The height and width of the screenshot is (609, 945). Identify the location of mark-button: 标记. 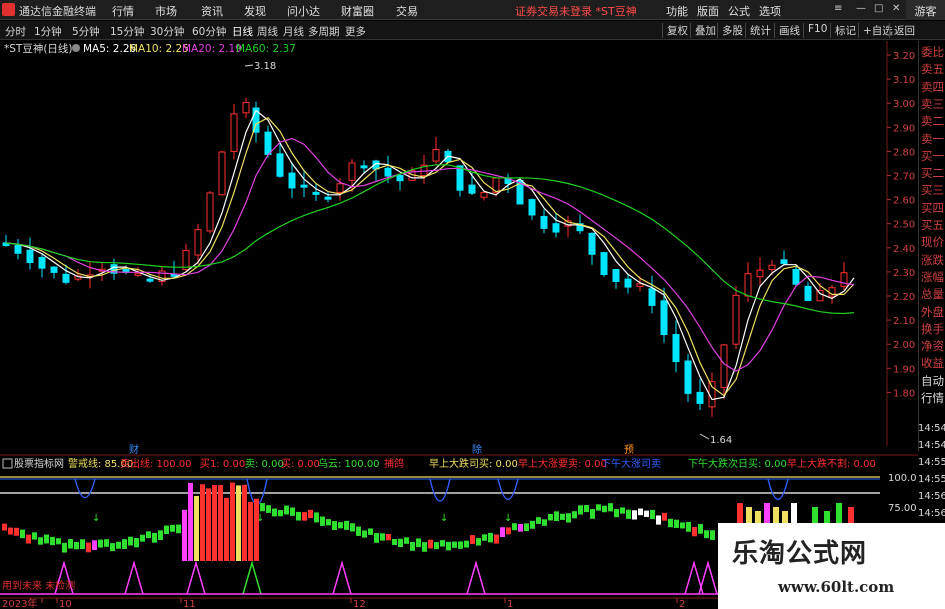
(843, 30).